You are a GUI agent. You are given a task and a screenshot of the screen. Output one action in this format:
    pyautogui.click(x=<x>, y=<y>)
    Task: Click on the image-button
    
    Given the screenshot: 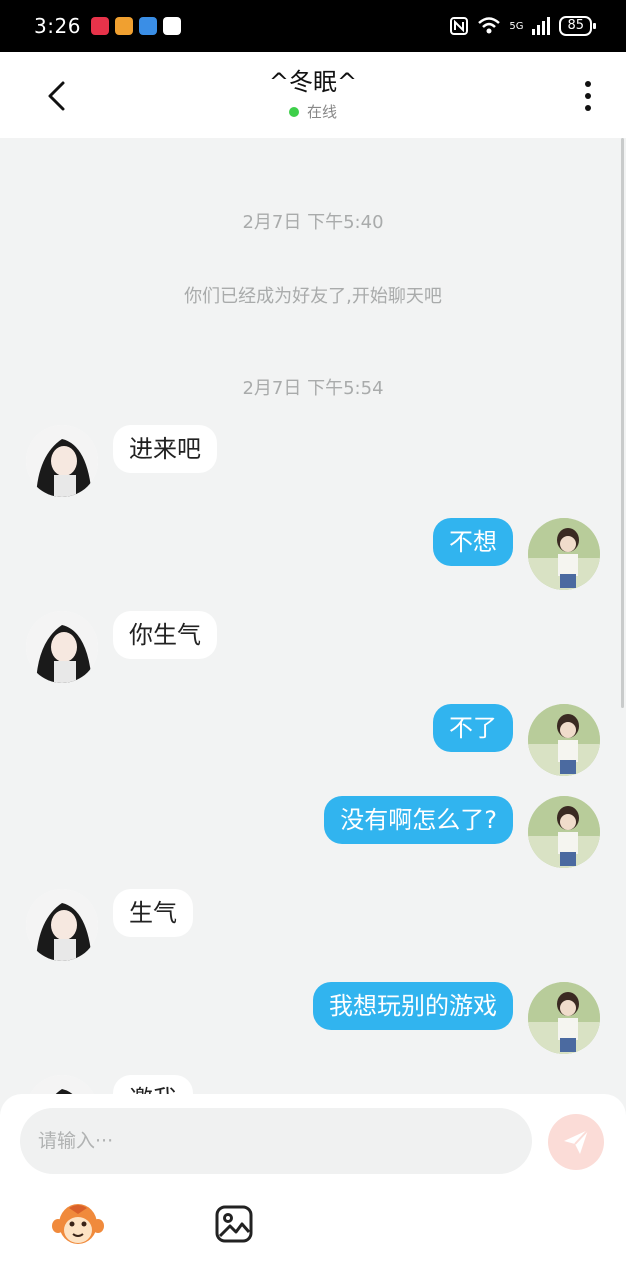 What is the action you would take?
    pyautogui.click(x=234, y=1224)
    